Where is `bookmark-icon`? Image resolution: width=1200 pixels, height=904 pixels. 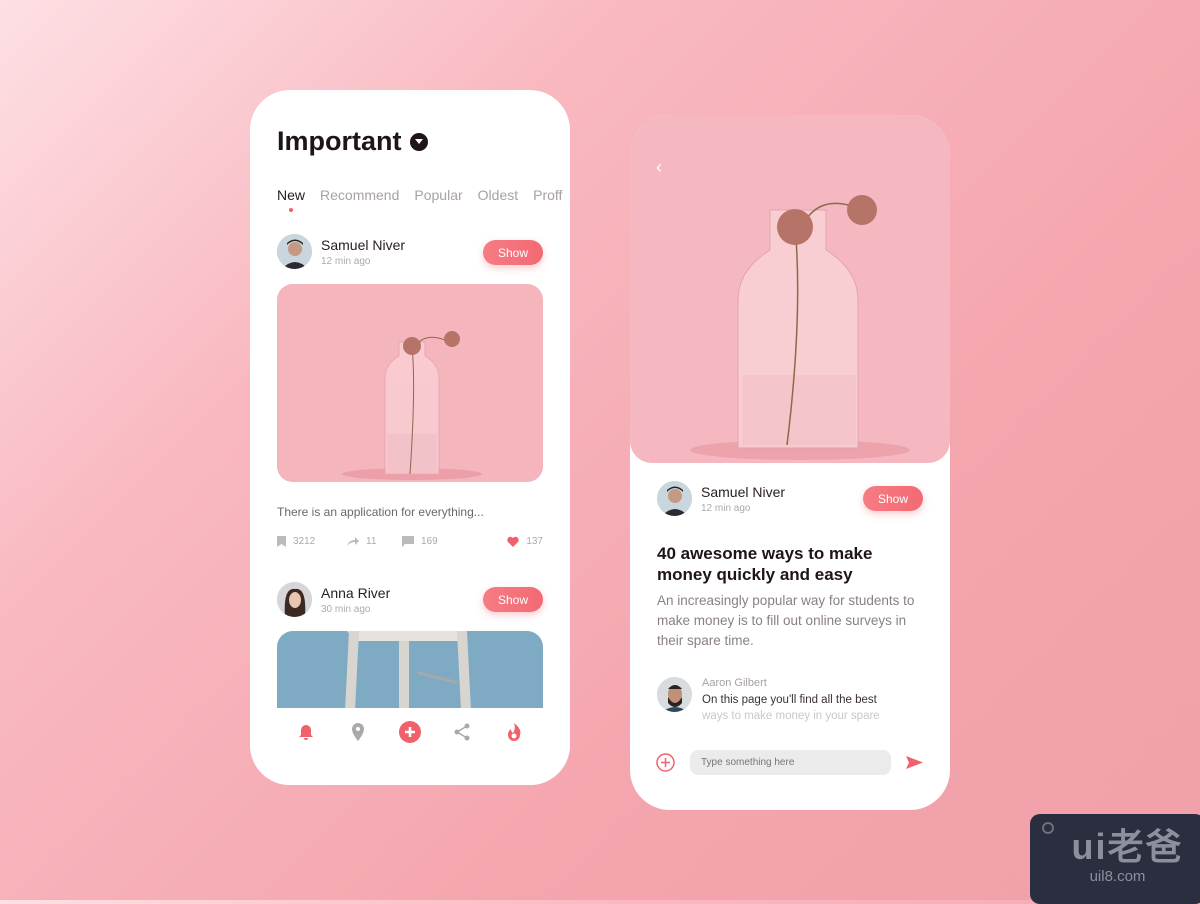
bookmark-icon is located at coordinates (281, 541).